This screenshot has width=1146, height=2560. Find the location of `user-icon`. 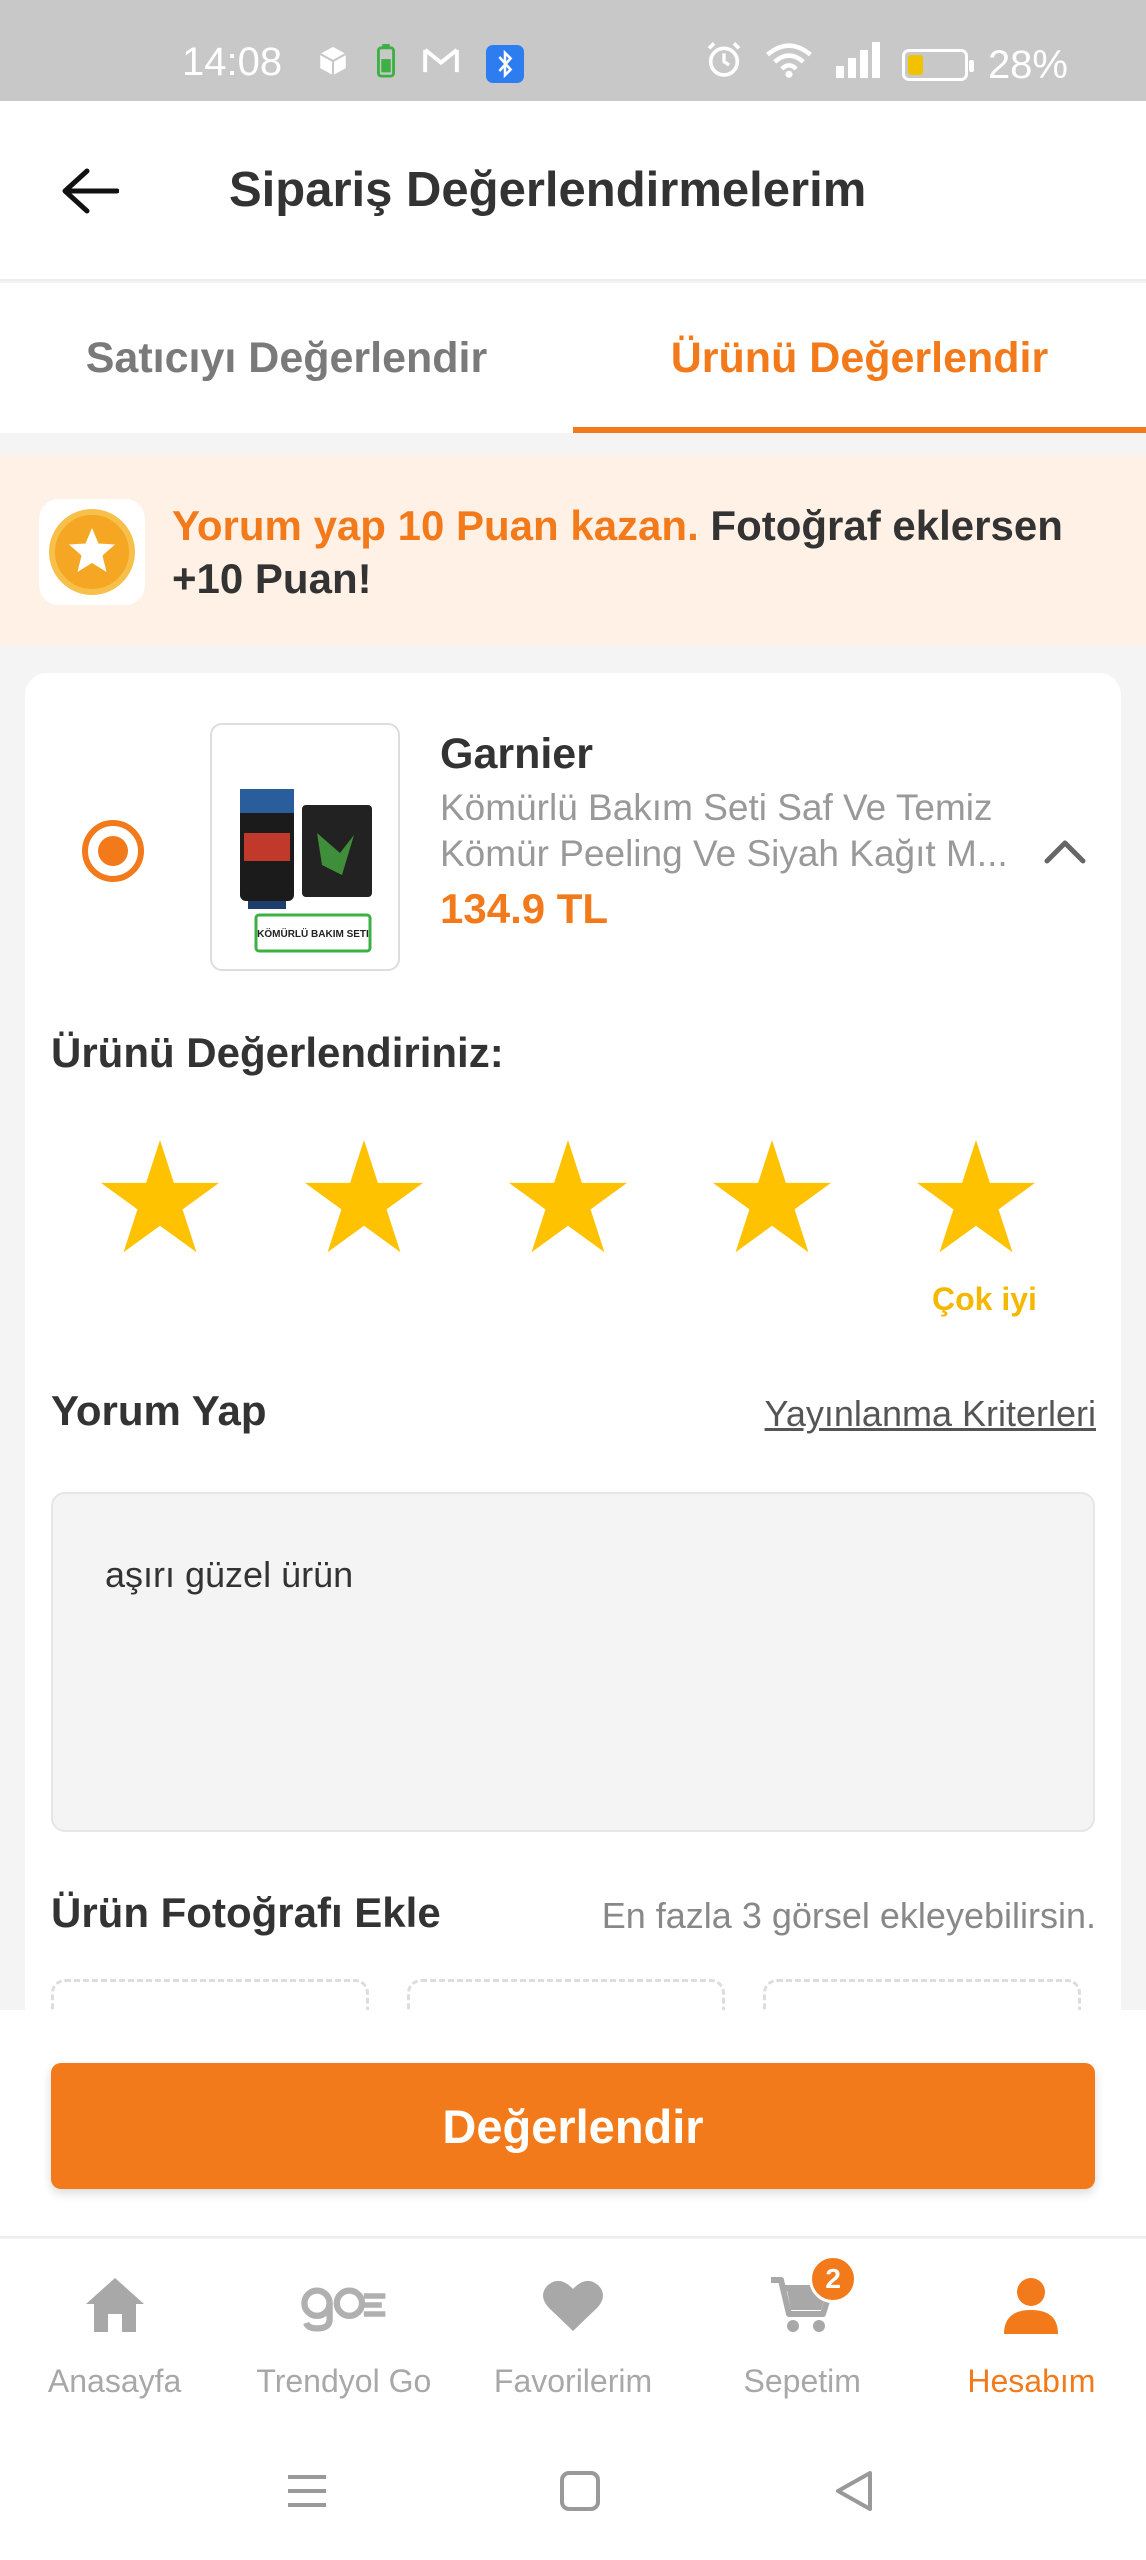

user-icon is located at coordinates (1031, 2305).